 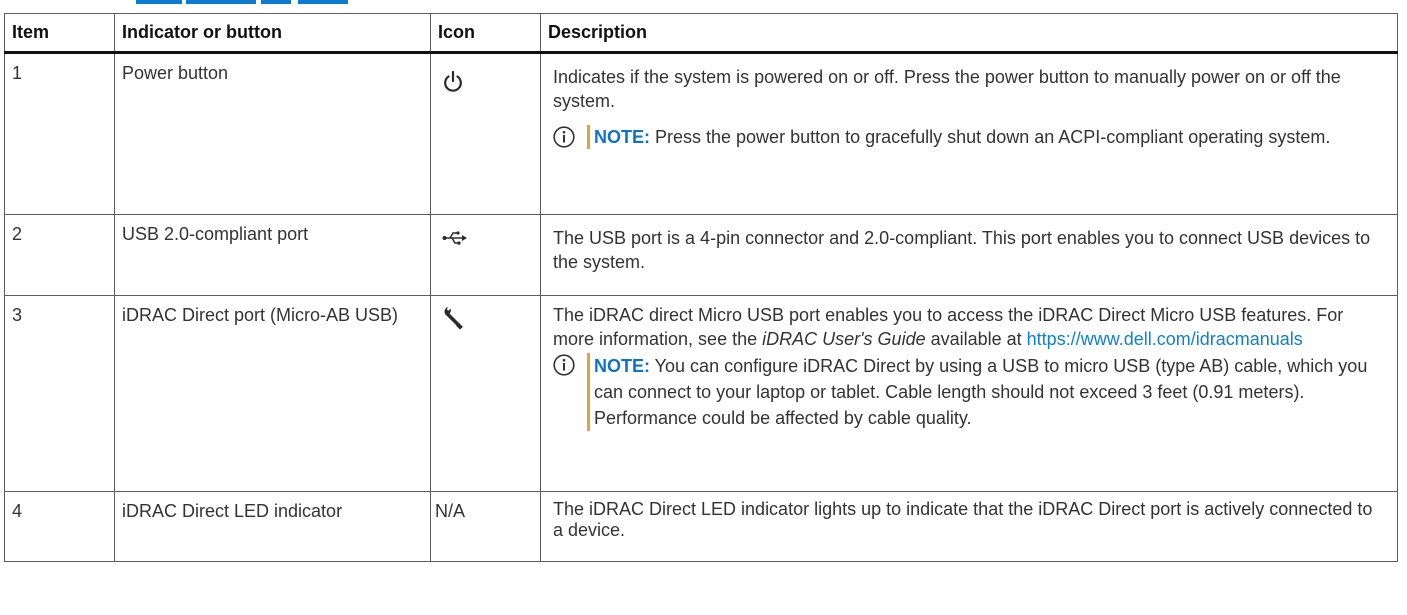 I want to click on item-number: 1, so click(x=59, y=133).